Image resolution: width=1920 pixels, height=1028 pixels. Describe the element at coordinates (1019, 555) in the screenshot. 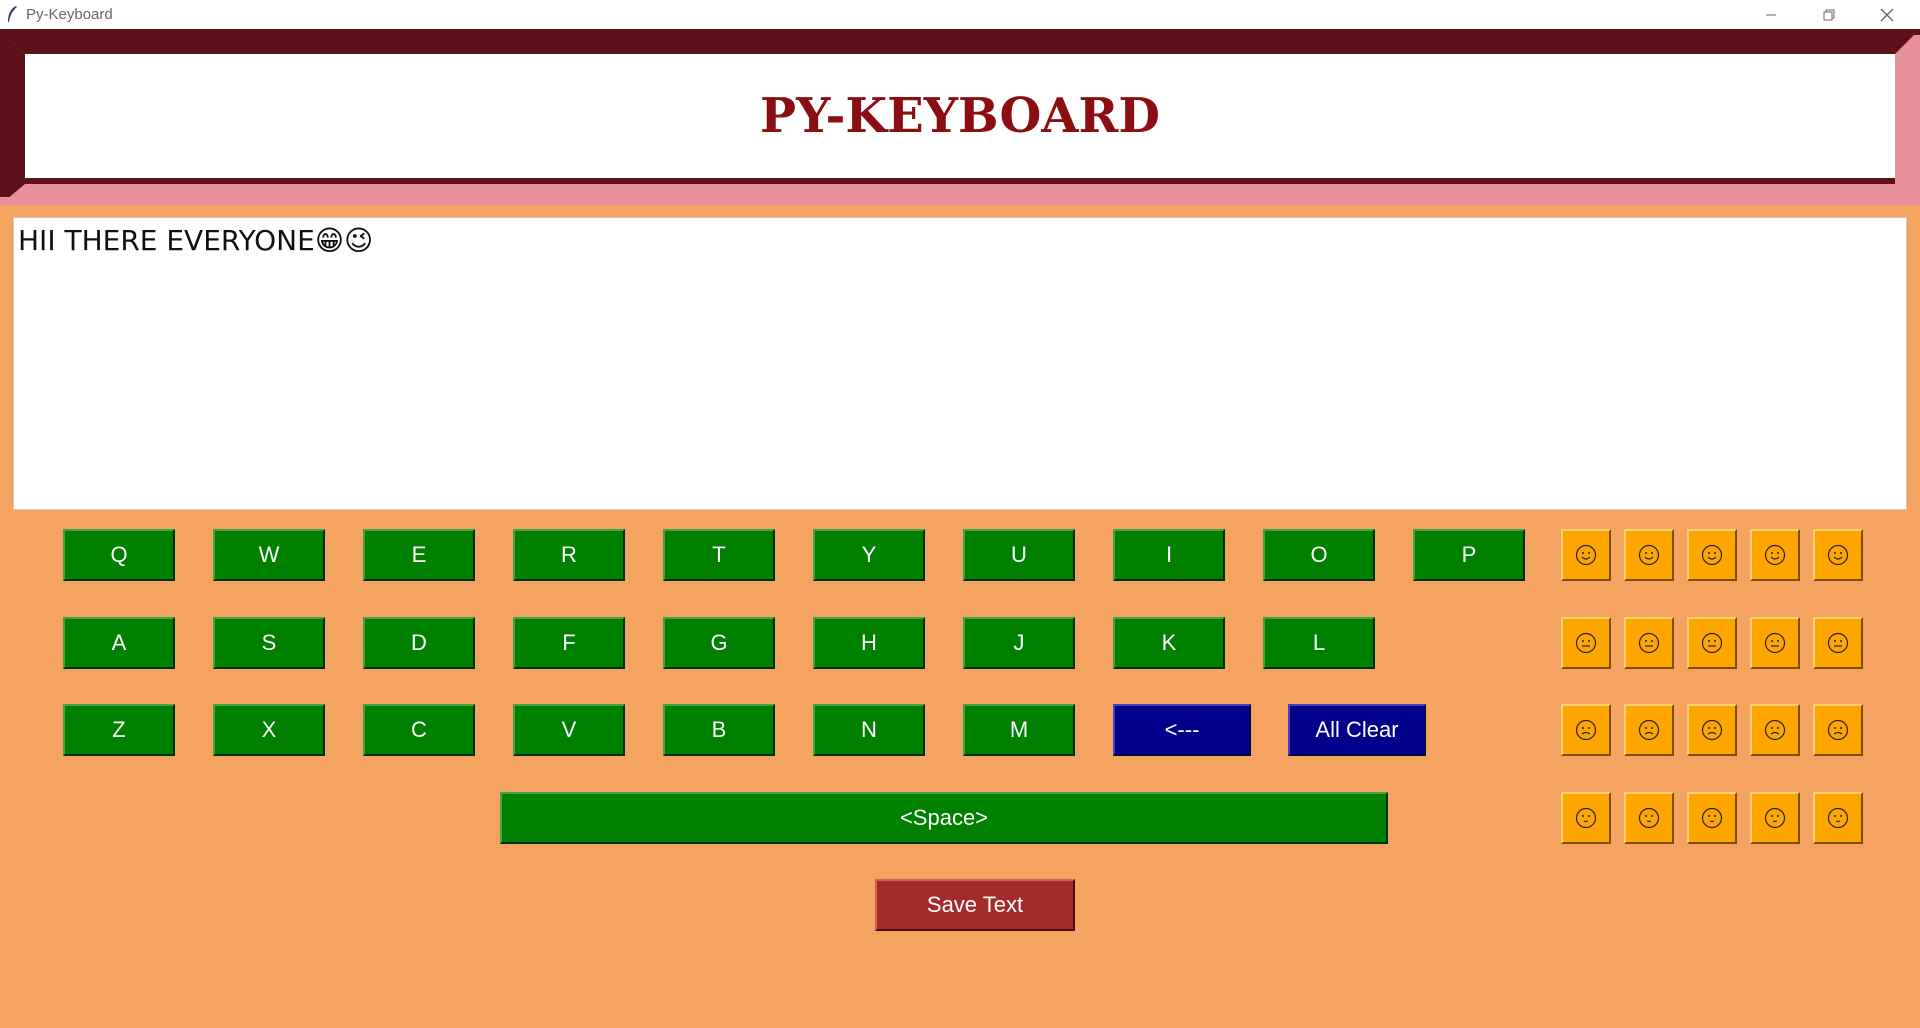

I see `key-u: U` at that location.